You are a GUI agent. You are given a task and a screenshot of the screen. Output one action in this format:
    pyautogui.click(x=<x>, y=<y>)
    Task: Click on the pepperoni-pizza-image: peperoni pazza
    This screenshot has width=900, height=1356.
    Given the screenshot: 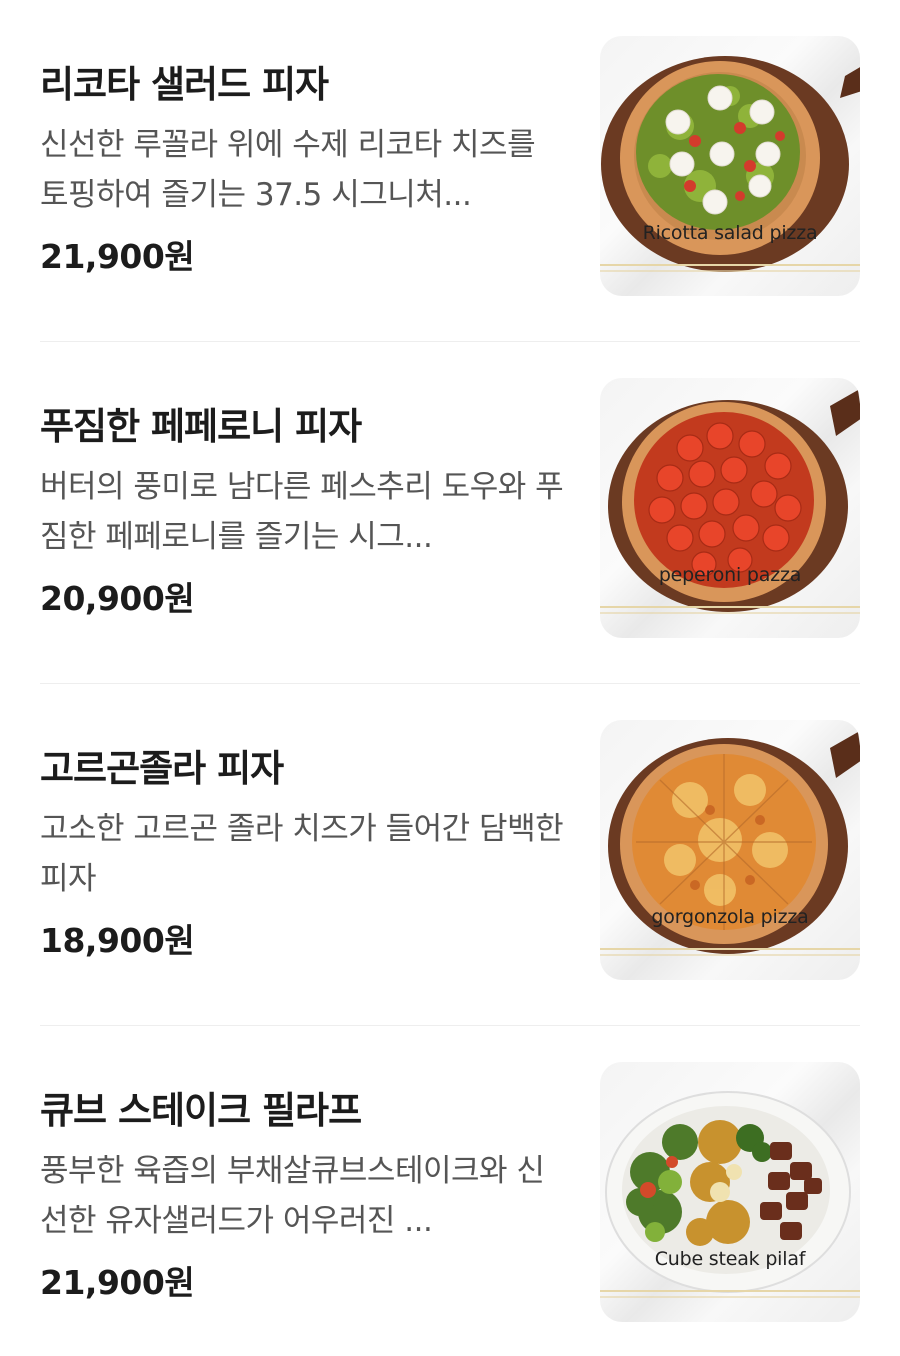 What is the action you would take?
    pyautogui.click(x=730, y=508)
    